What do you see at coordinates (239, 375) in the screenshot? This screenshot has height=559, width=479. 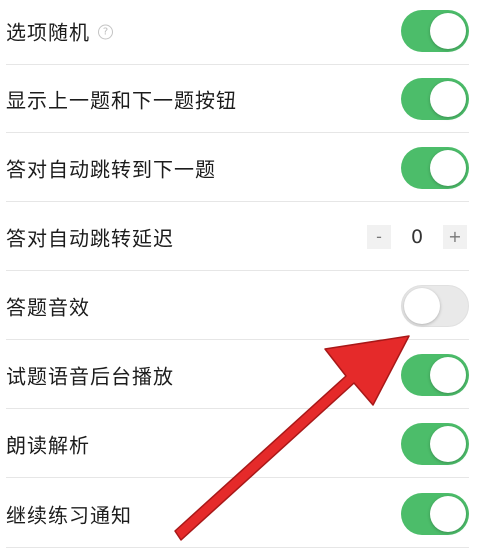 I see `setting-row-bg-voice: 试题语音后台播放` at bounding box center [239, 375].